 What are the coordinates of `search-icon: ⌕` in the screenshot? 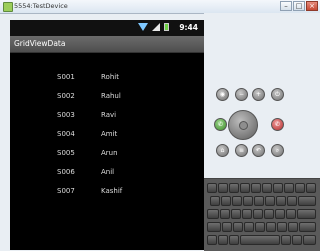 It's located at (277, 150).